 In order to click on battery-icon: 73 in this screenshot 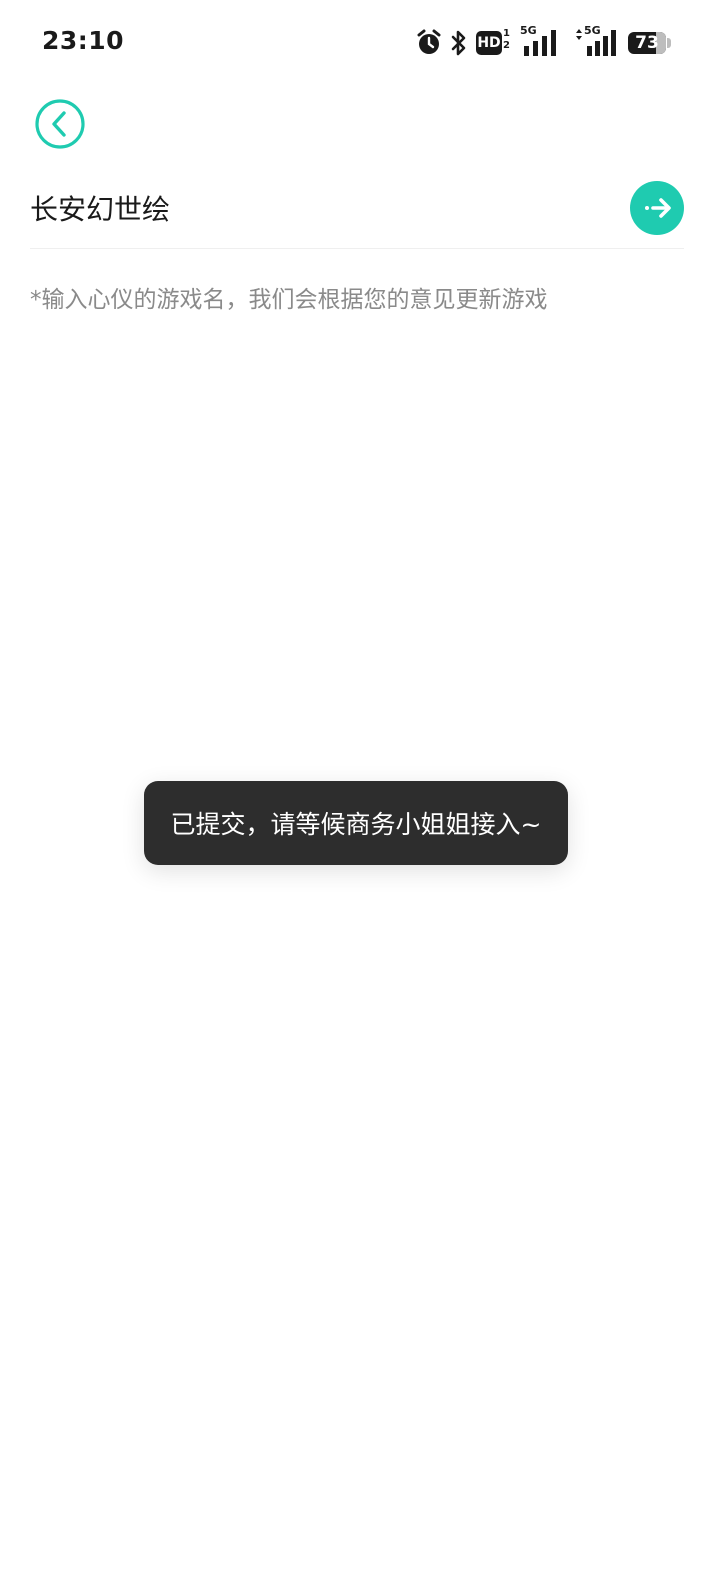, I will do `click(651, 43)`.